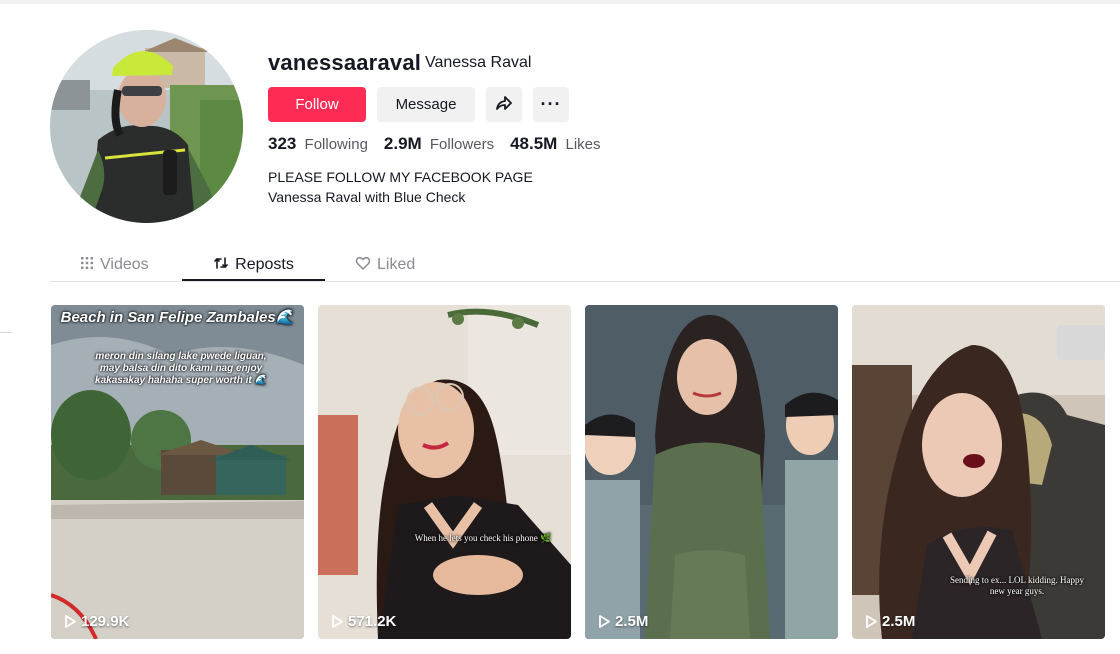 The height and width of the screenshot is (654, 1120). I want to click on likes-stat: 48.5M Likes, so click(555, 144).